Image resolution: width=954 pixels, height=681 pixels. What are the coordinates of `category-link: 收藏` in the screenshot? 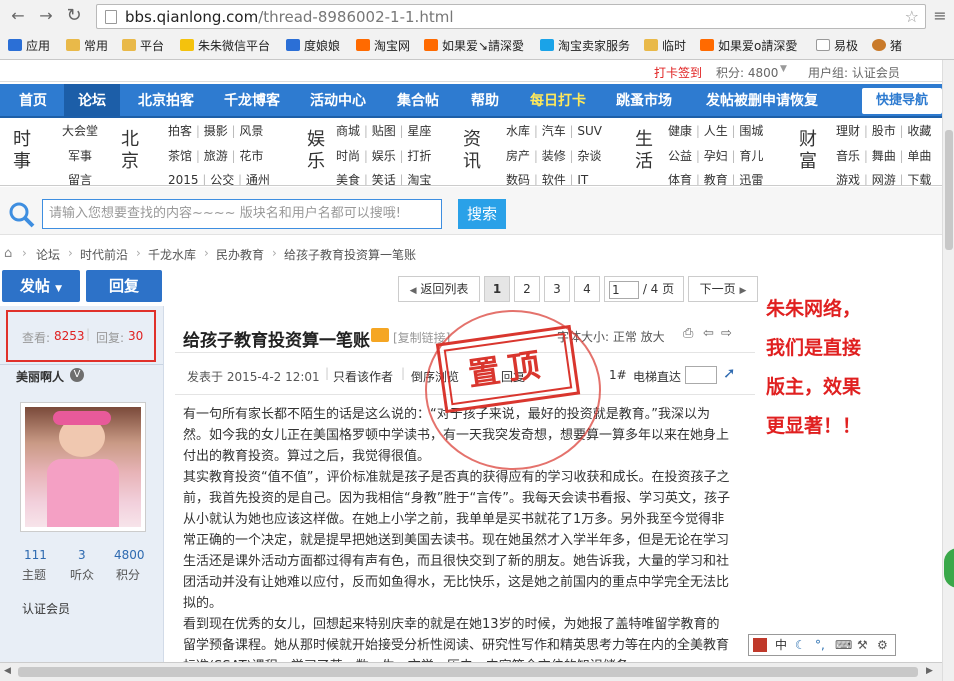 It's located at (919, 131).